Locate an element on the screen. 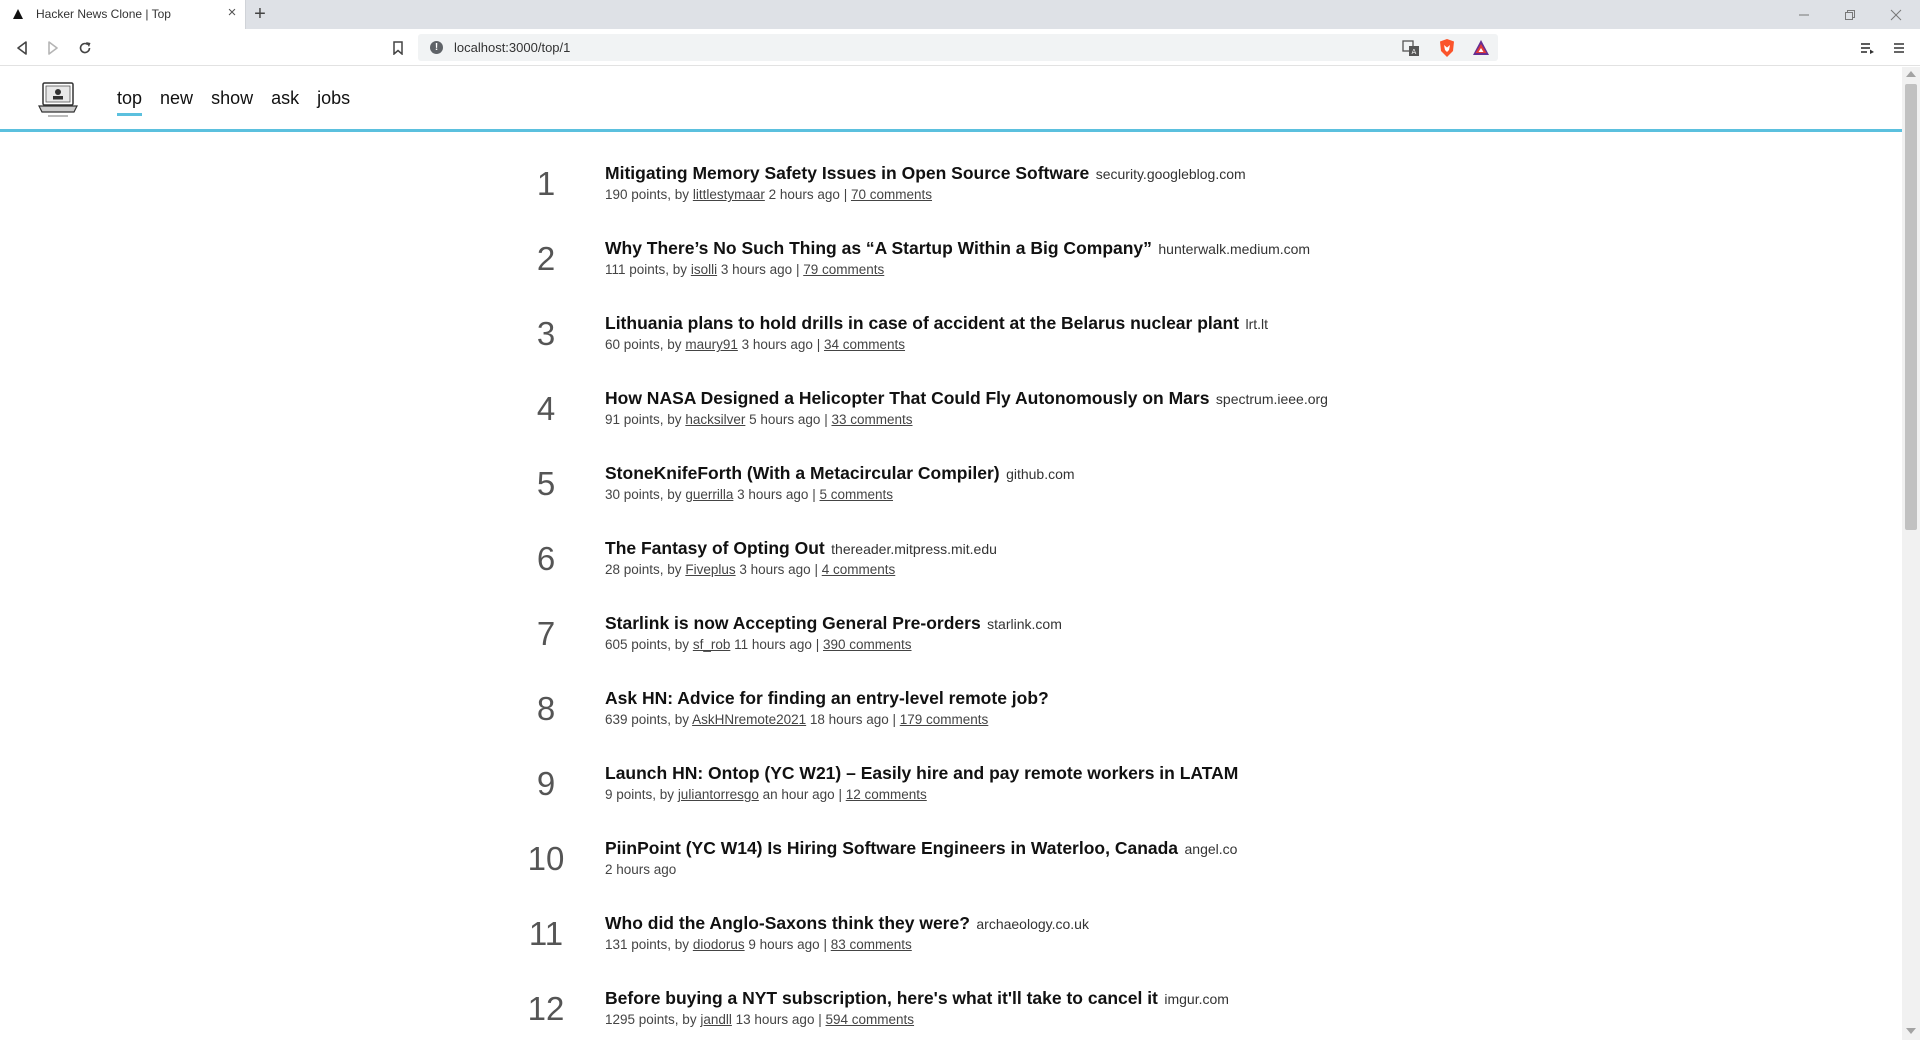 The image size is (1920, 1040). story-title-link: The Fantasy of Opting Out is located at coordinates (715, 548).